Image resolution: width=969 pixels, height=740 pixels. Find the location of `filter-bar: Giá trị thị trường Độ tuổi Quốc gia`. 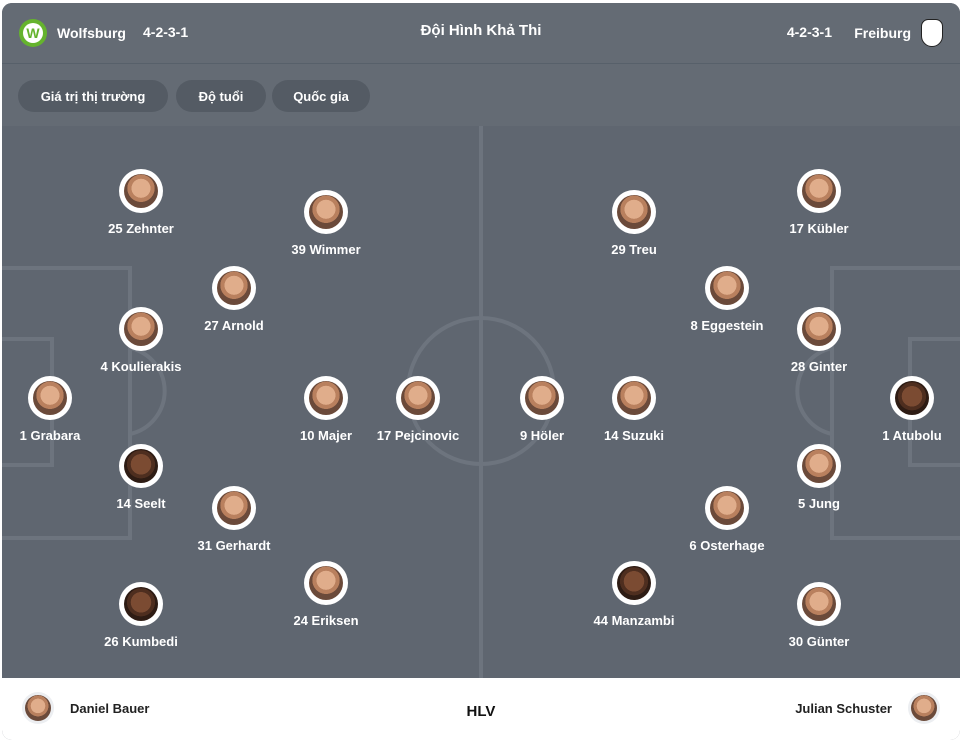

filter-bar: Giá trị thị trường Độ tuổi Quốc gia is located at coordinates (481, 95).